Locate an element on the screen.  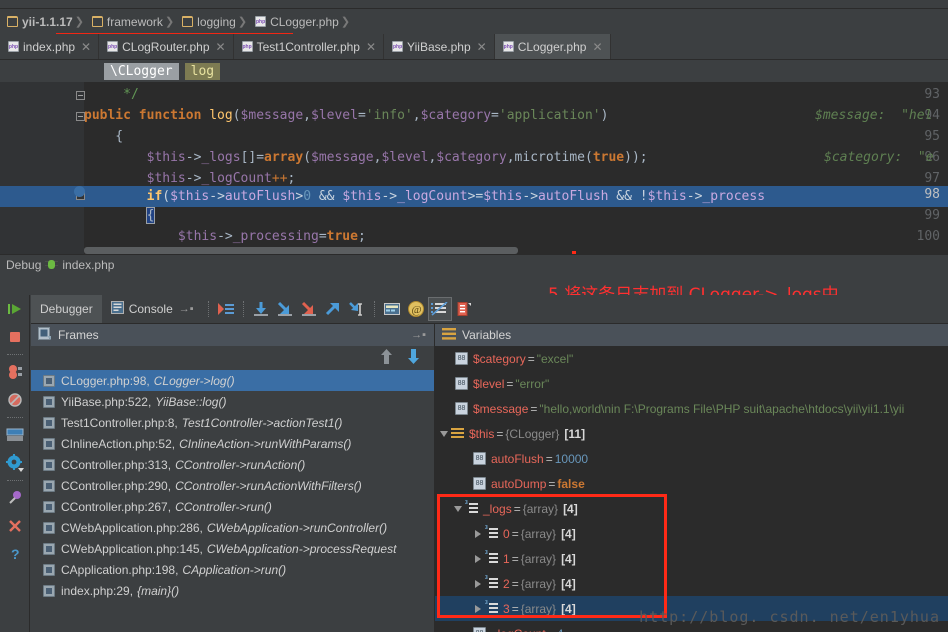
variable-type: {array} is located at coordinates (538, 583).